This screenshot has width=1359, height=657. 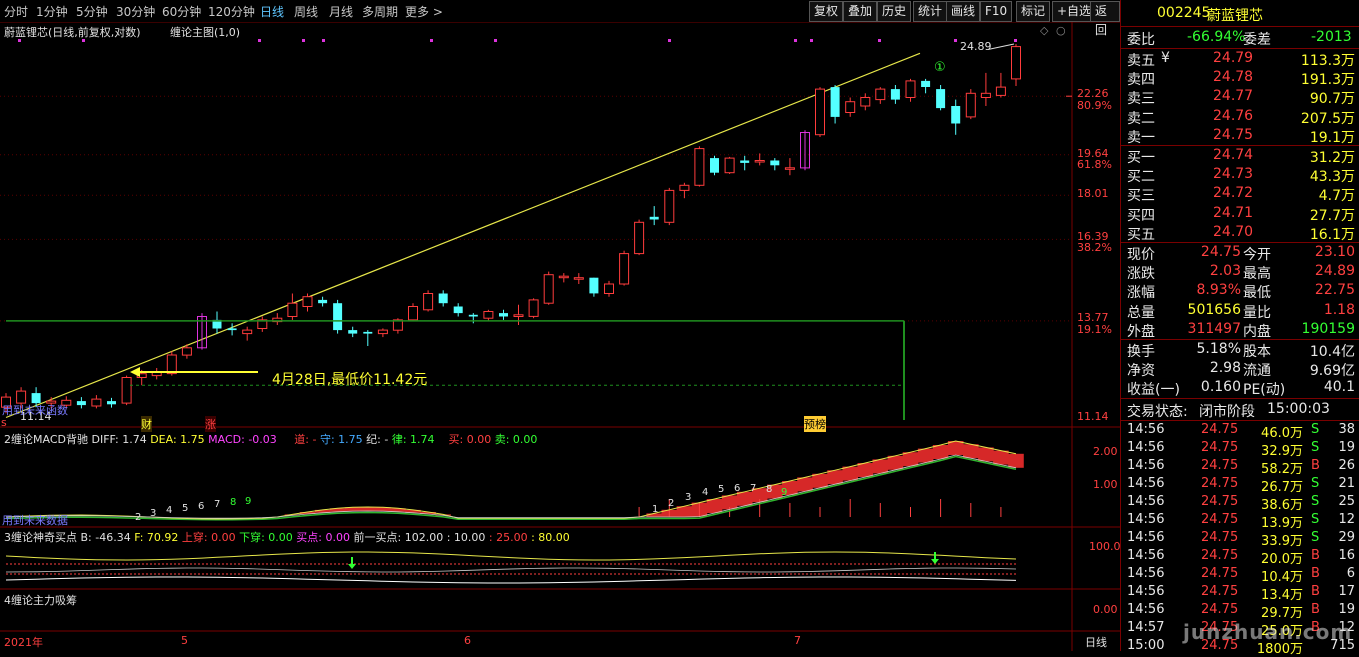 I want to click on date-label: 5, so click(x=184, y=640).